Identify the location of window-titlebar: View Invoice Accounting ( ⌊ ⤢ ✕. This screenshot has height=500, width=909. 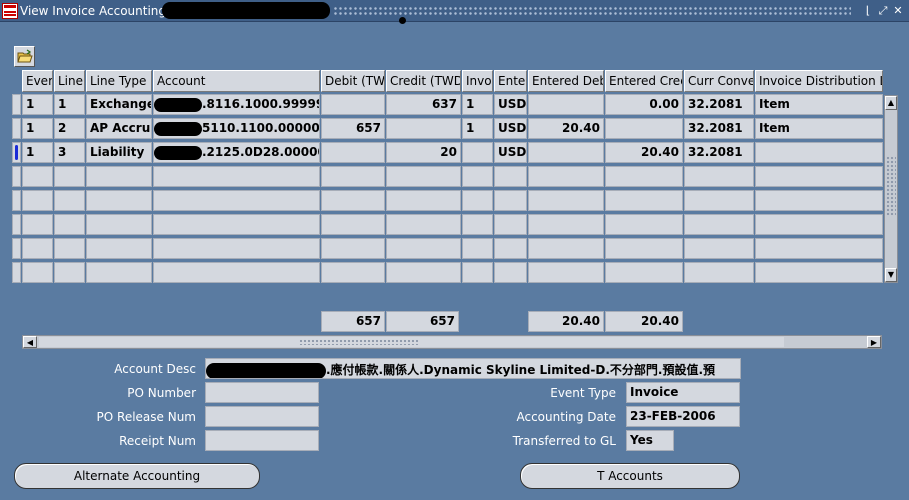
(454, 12).